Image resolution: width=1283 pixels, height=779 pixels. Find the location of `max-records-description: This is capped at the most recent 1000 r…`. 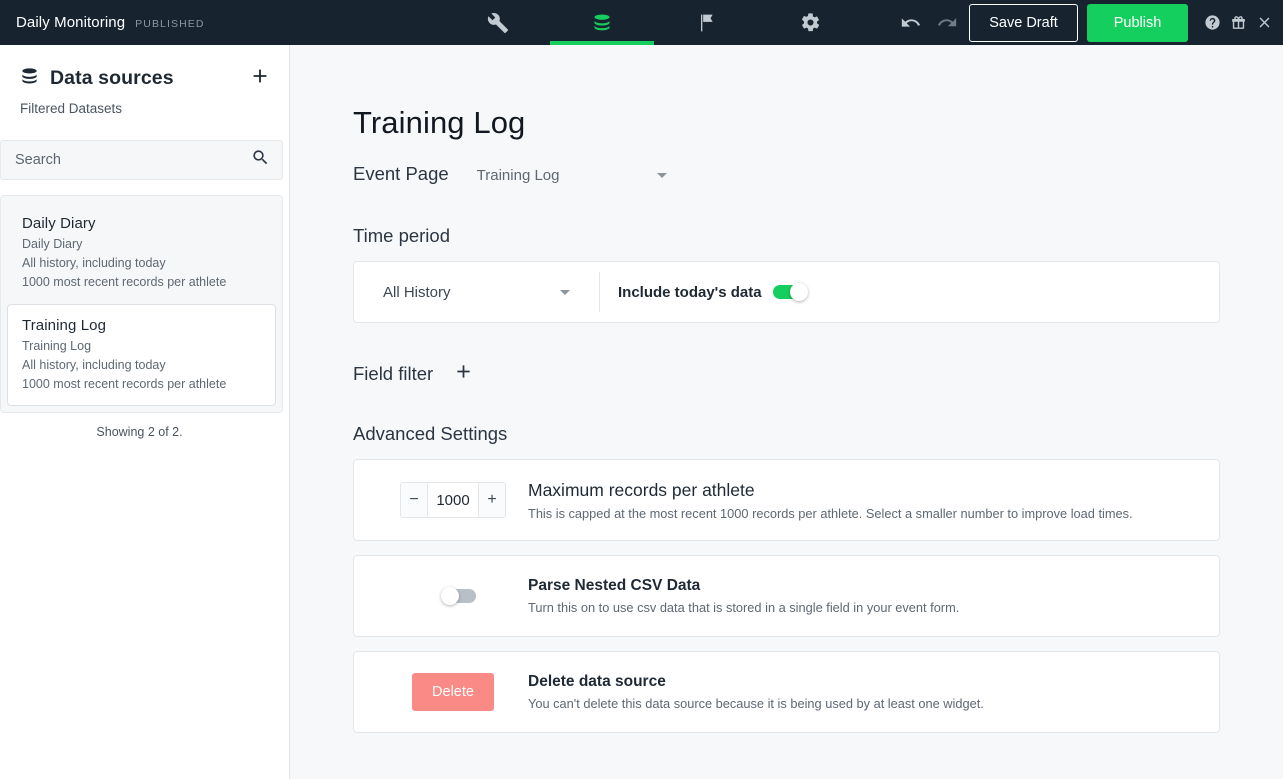

max-records-description: This is capped at the most recent 1000 r… is located at coordinates (830, 513).